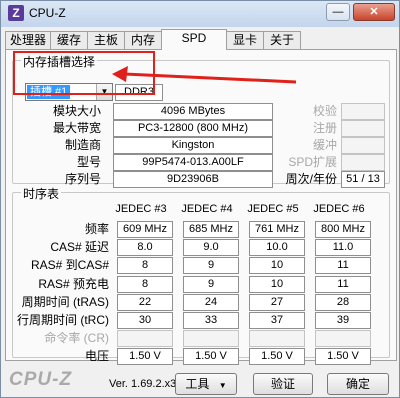 The image size is (400, 398). What do you see at coordinates (374, 12) in the screenshot?
I see `close-button: ✕` at bounding box center [374, 12].